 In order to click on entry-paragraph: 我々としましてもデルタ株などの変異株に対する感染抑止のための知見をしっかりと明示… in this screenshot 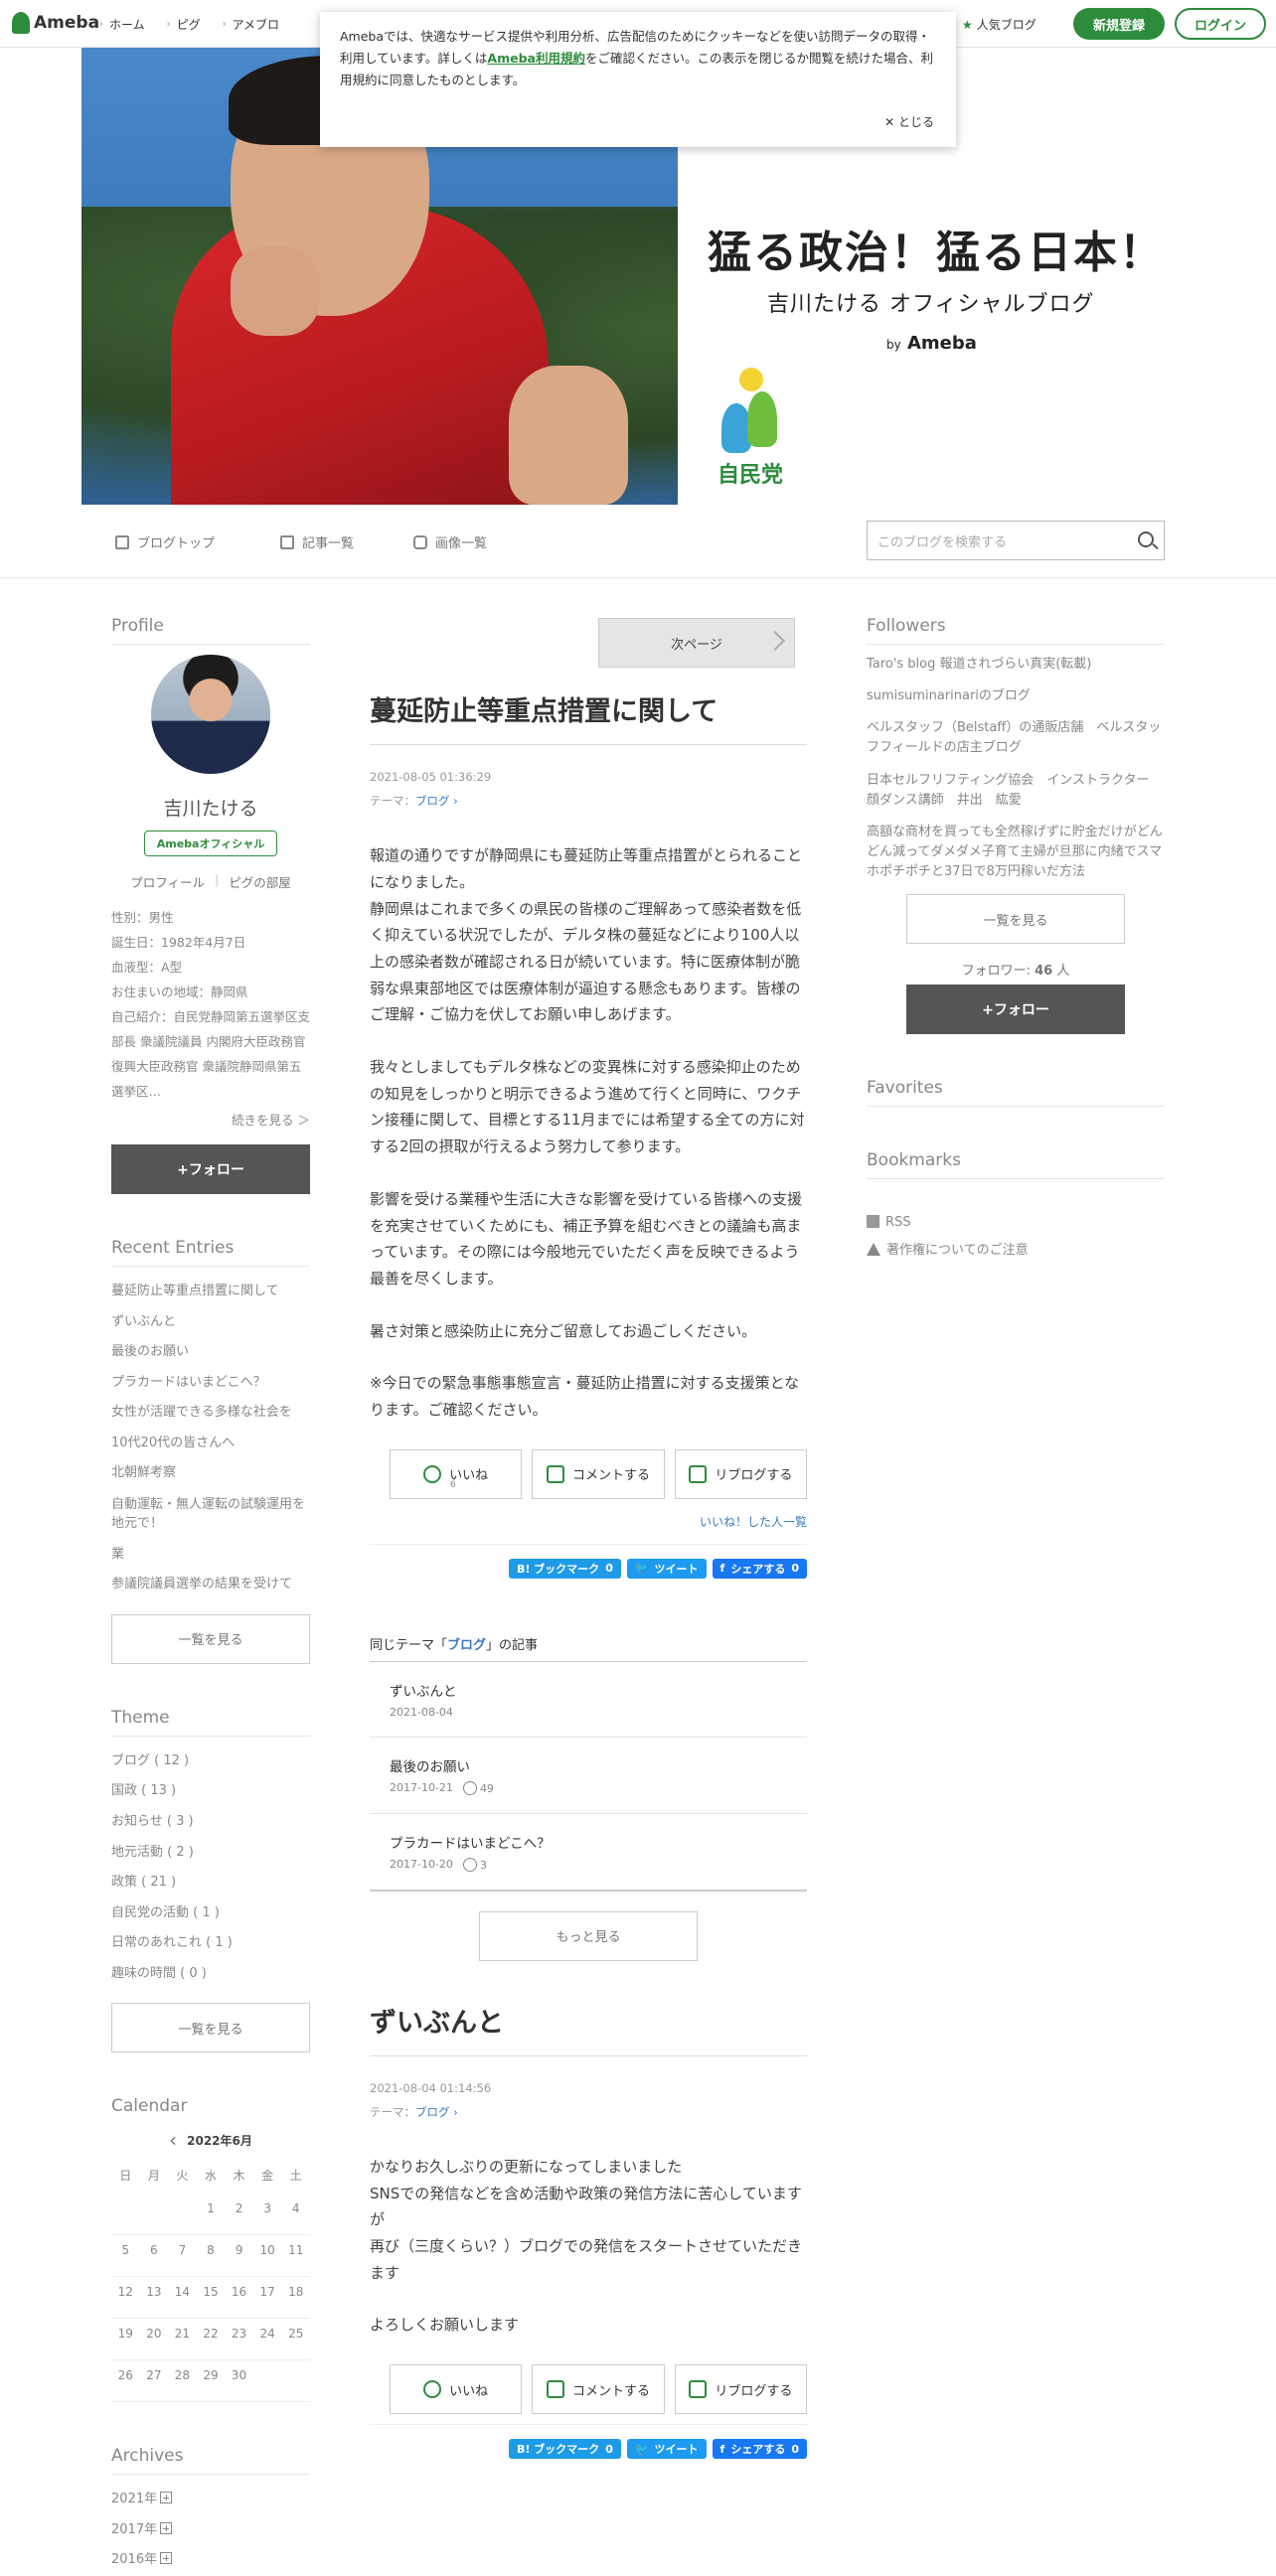, I will do `click(587, 1107)`.